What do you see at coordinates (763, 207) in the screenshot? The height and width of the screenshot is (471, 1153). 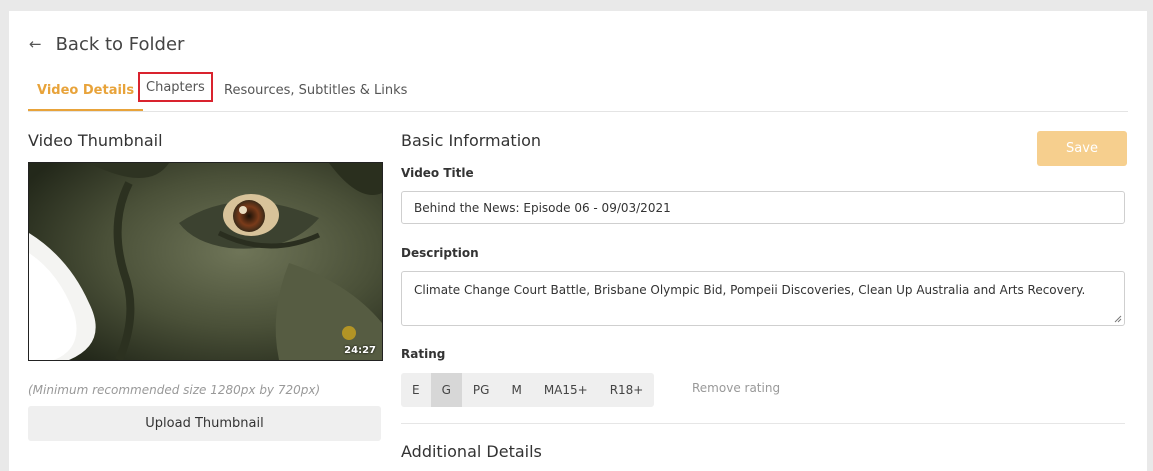 I see `video-title-input: Behind the News: Episode 06 - 09/03/2021` at bounding box center [763, 207].